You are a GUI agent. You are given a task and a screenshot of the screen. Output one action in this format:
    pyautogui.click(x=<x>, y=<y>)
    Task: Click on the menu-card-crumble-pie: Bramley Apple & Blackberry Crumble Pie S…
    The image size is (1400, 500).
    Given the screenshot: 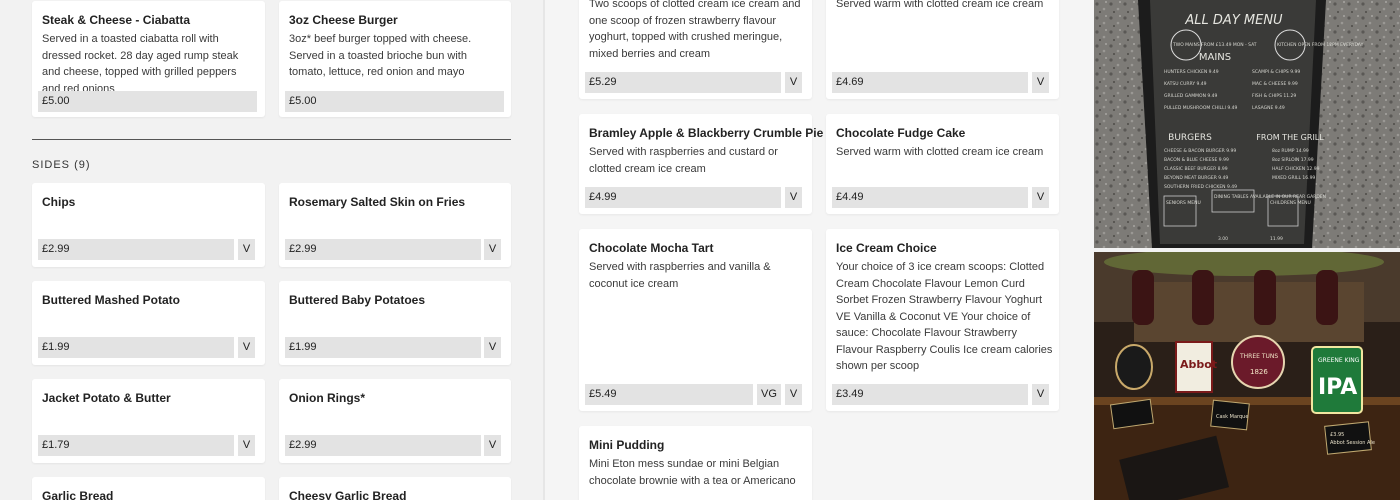 What is the action you would take?
    pyautogui.click(x=701, y=164)
    